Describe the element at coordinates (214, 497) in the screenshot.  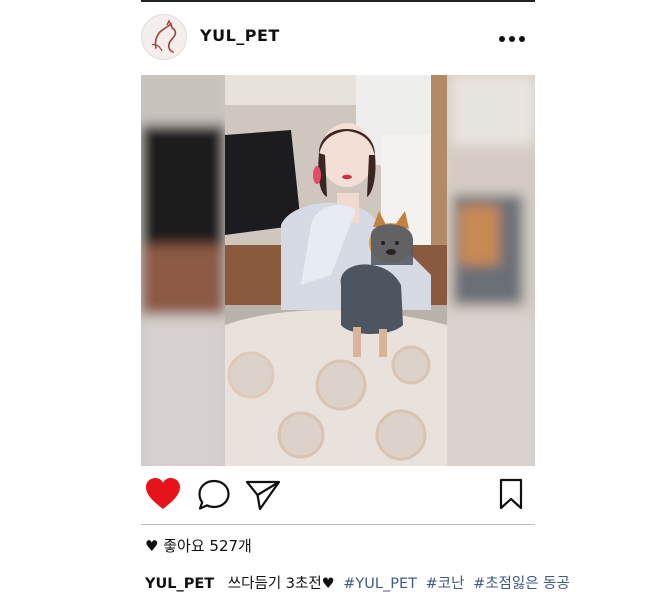
I see `comment-icon` at that location.